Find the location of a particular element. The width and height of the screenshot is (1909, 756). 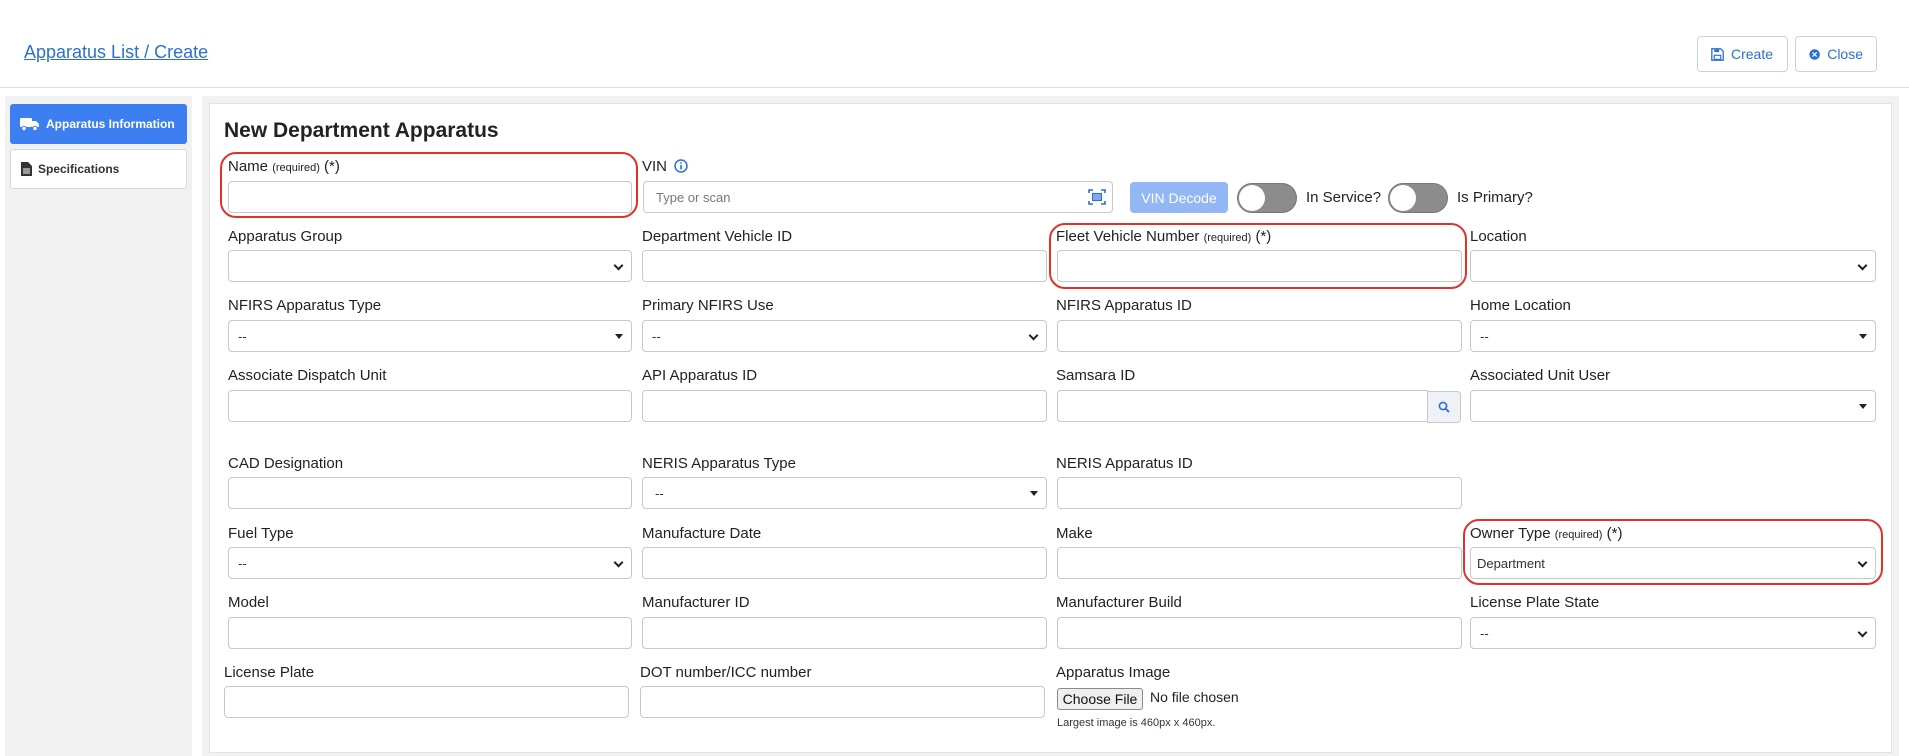

location-label: Location is located at coordinates (1498, 236).